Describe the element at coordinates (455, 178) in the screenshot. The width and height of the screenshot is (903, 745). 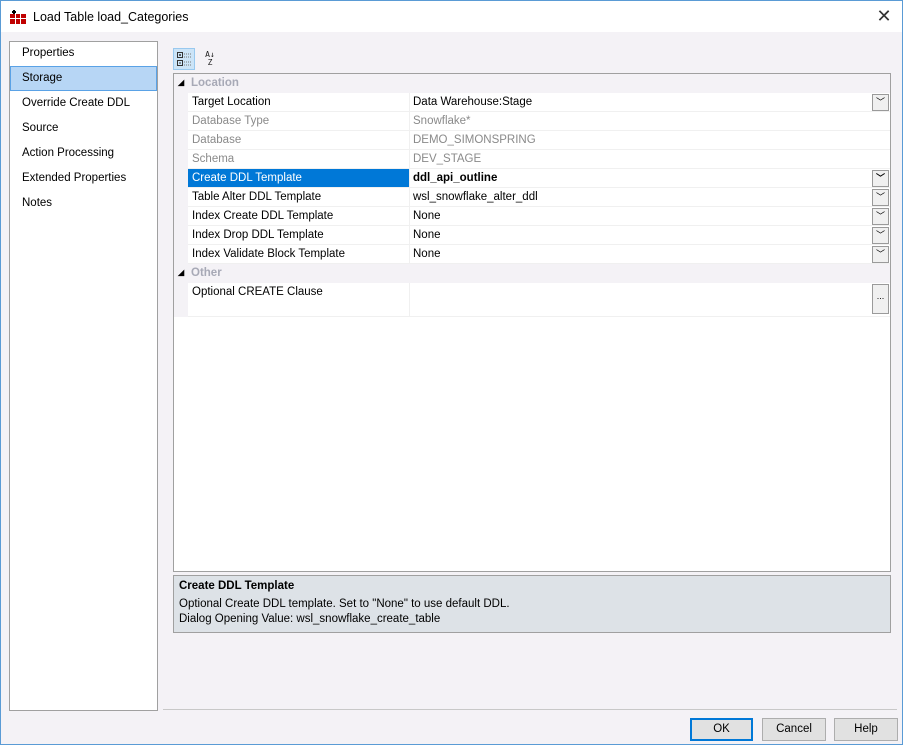
I see `property-value-text: ddl_api_outline` at that location.